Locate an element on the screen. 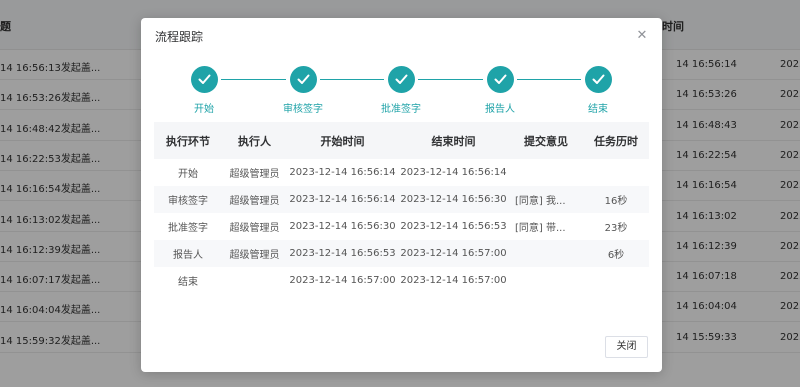 Image resolution: width=800 pixels, height=387 pixels. column-header: 开始时间 is located at coordinates (342, 140).